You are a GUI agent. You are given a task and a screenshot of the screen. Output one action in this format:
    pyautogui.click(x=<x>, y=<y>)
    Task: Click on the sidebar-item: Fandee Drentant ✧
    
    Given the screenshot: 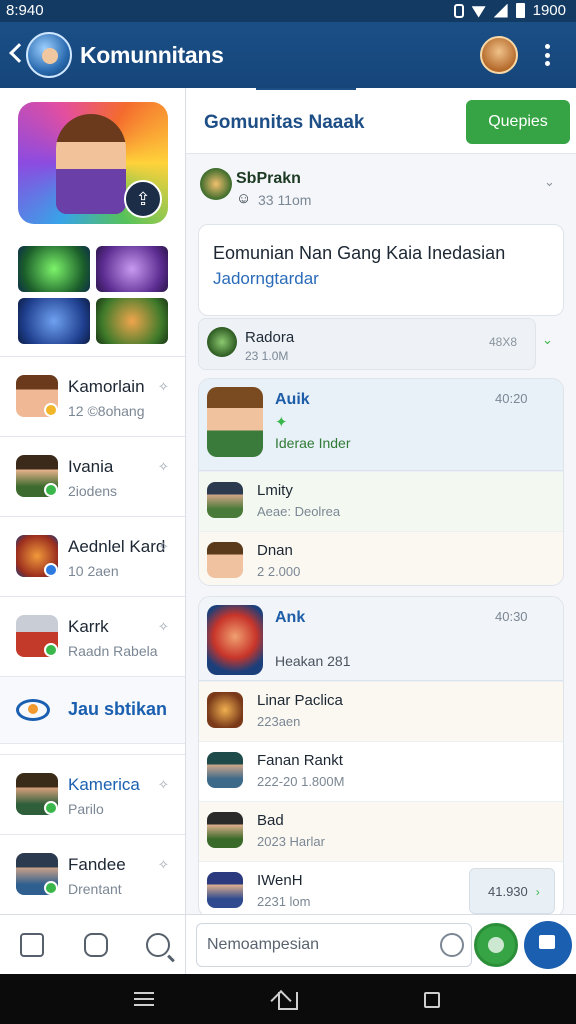 What is the action you would take?
    pyautogui.click(x=92, y=874)
    